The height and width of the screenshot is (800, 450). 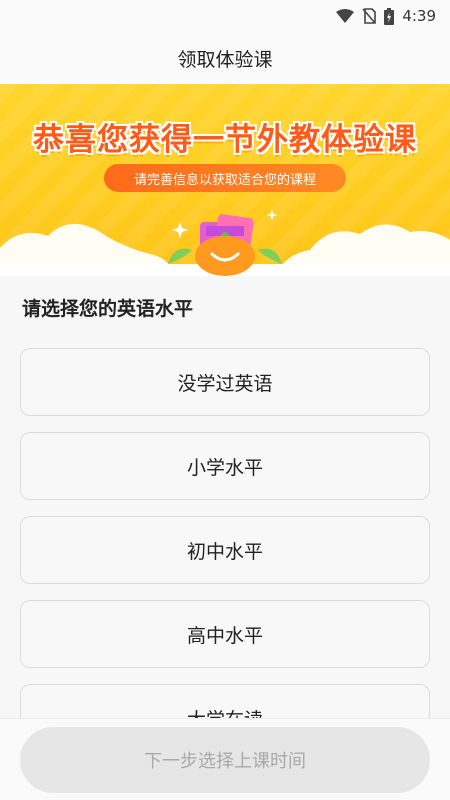 I want to click on section-title: 请选择您的英语水平, so click(x=108, y=309).